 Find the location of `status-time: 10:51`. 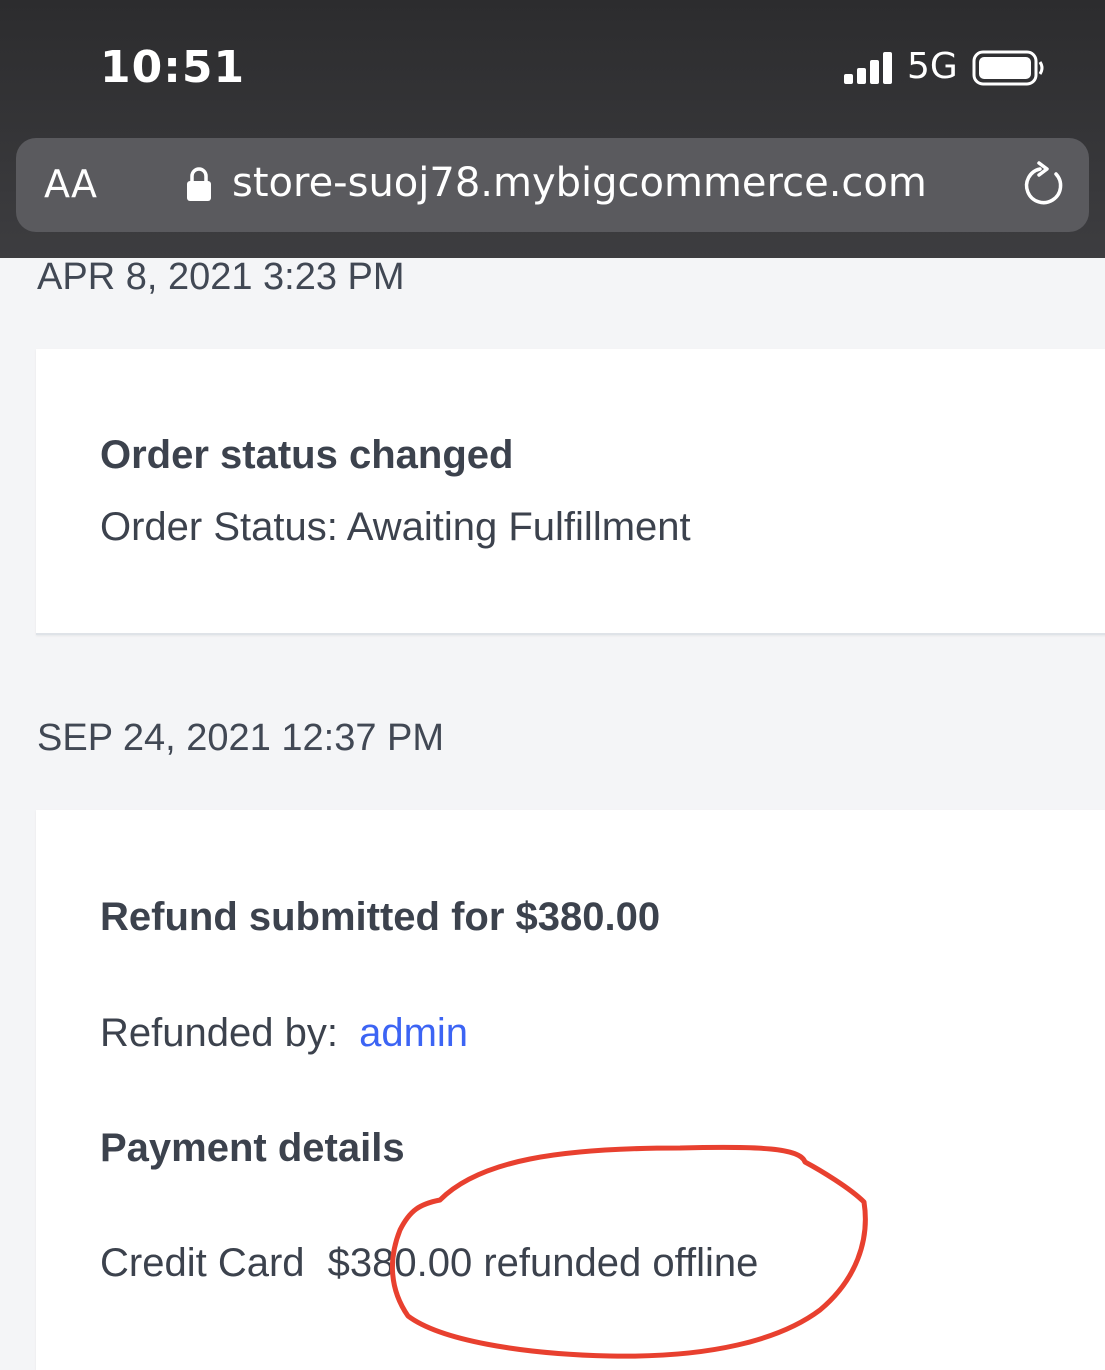

status-time: 10:51 is located at coordinates (173, 67).